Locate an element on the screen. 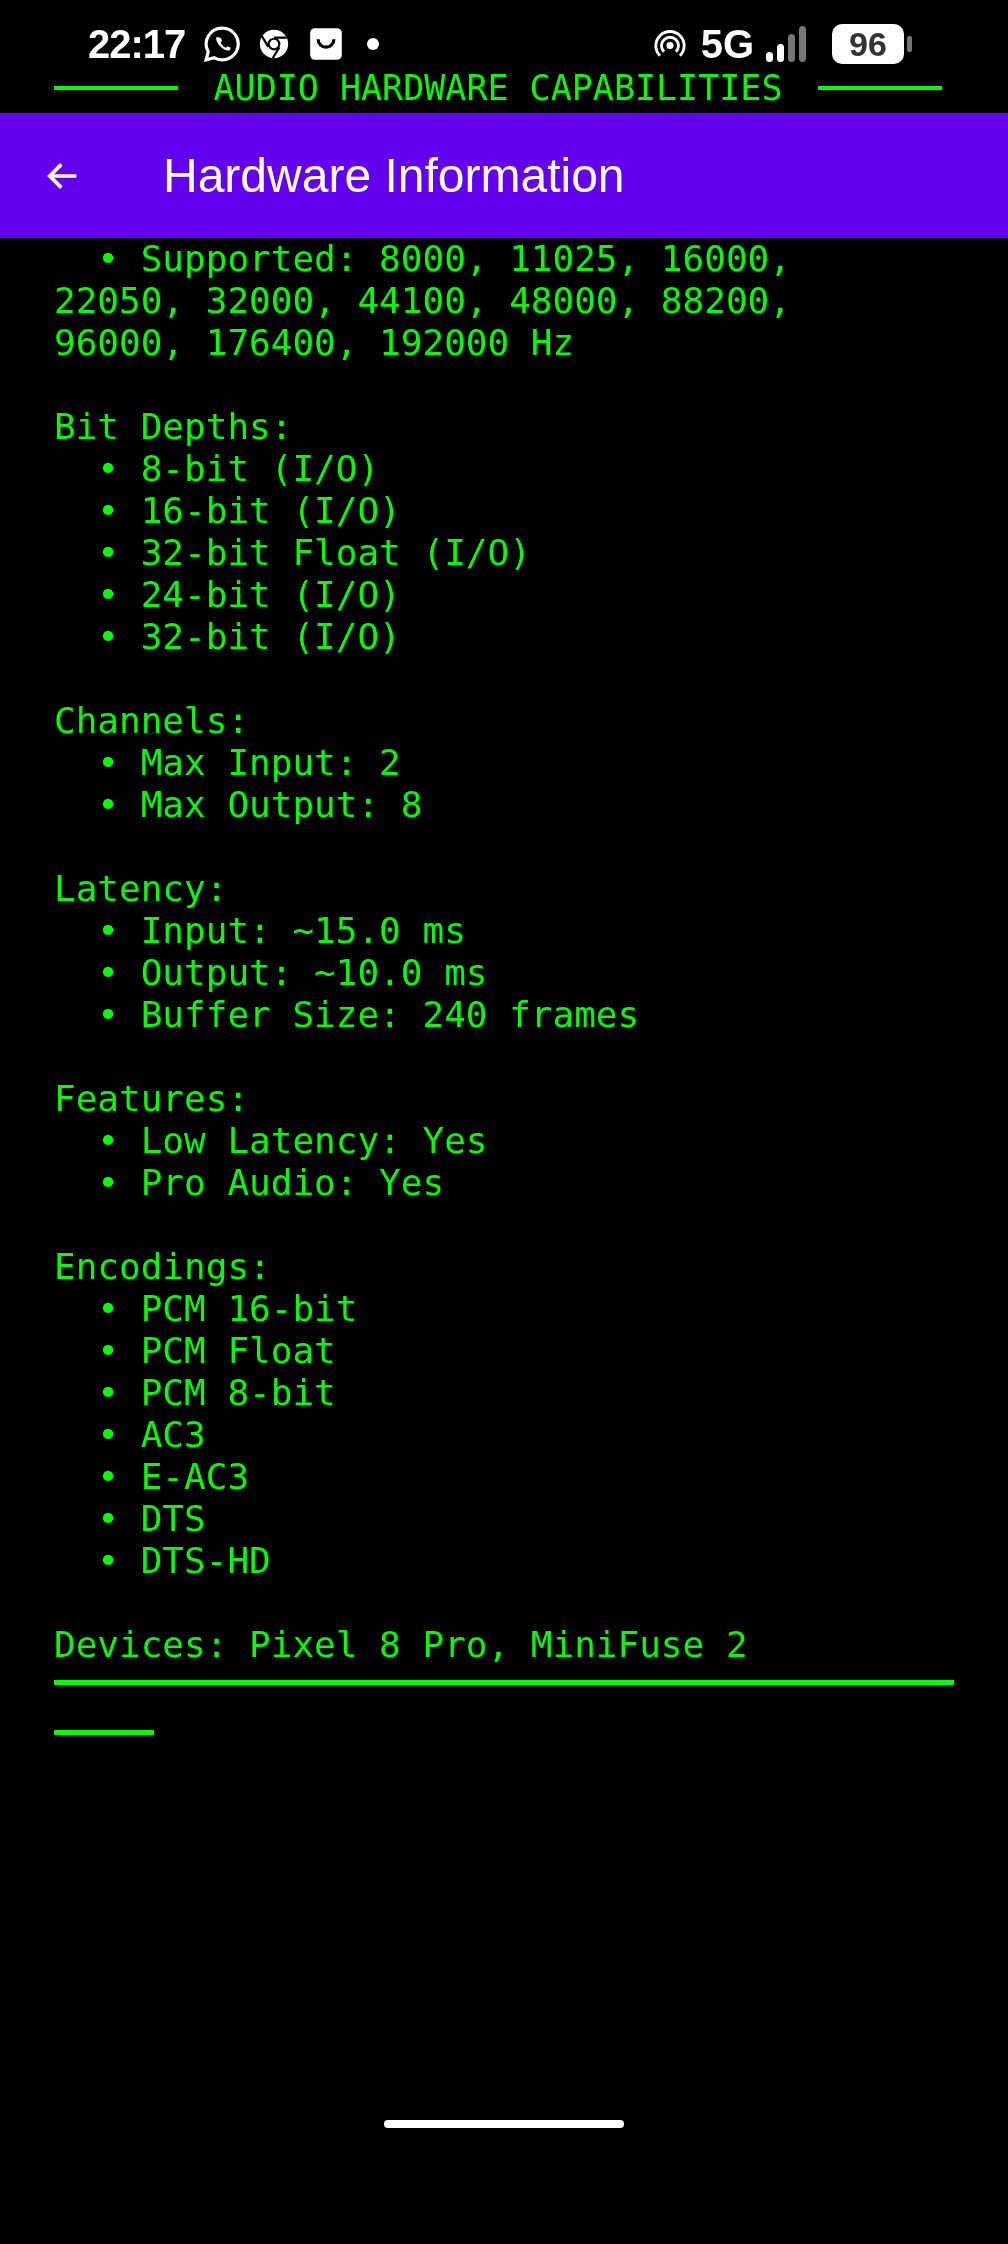 This screenshot has height=2244, width=1008. battery-level: 96 is located at coordinates (868, 44).